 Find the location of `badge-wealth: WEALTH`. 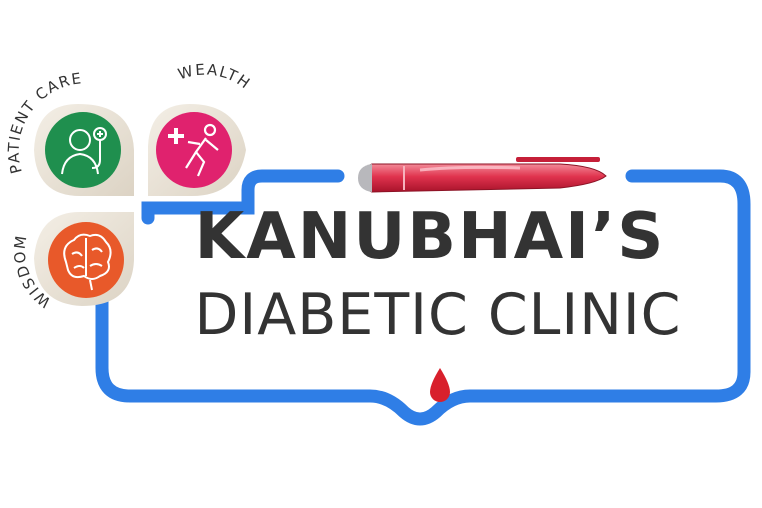

badge-wealth: WEALTH is located at coordinates (201, 128).